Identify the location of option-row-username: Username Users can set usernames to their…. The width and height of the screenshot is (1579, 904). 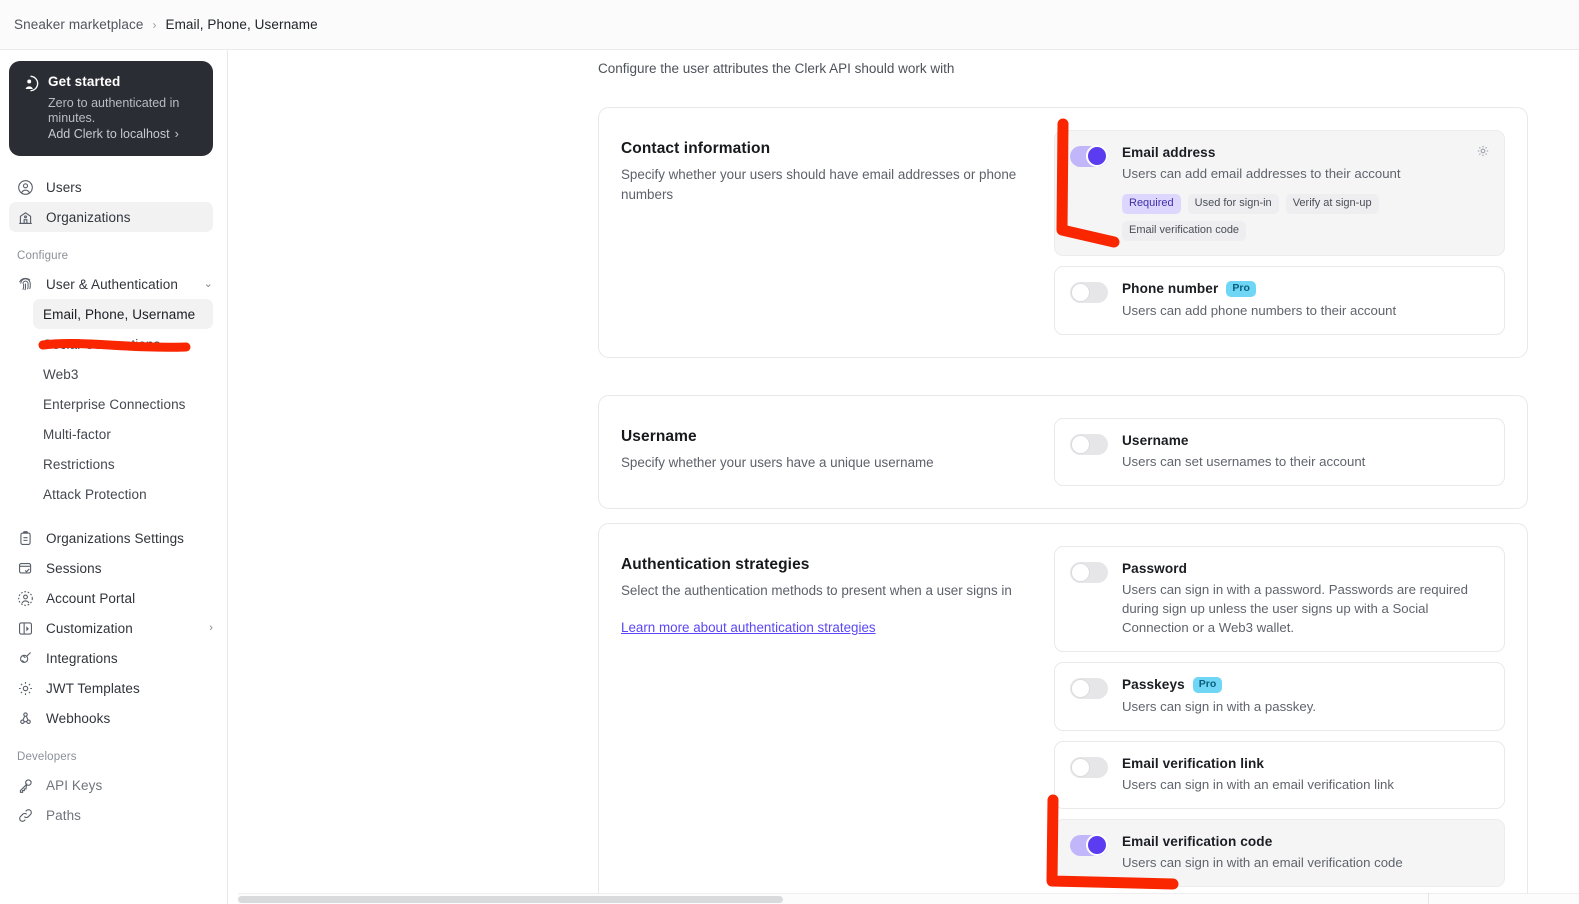
(1279, 452).